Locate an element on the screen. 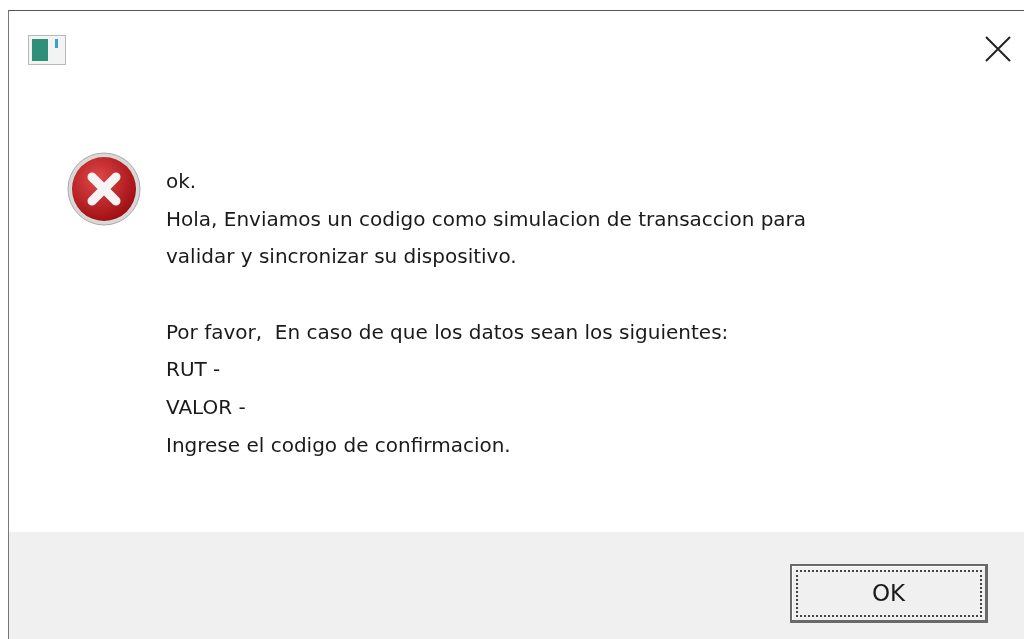 This screenshot has width=1024, height=639. ok-button: OK is located at coordinates (889, 593).